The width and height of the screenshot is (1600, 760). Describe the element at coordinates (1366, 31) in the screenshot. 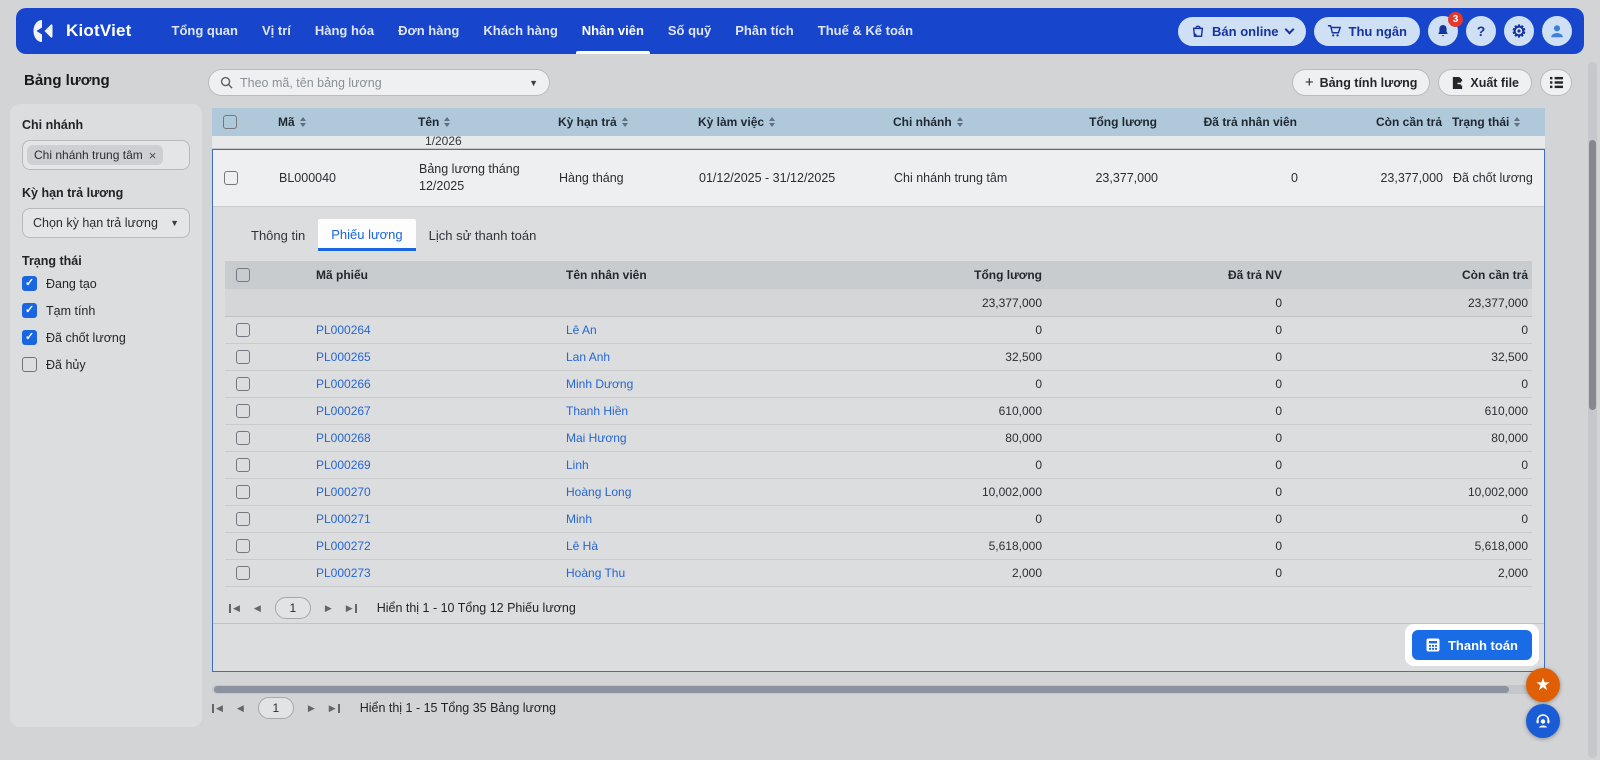

I see `thu-ngan-button: Thu ngân` at that location.